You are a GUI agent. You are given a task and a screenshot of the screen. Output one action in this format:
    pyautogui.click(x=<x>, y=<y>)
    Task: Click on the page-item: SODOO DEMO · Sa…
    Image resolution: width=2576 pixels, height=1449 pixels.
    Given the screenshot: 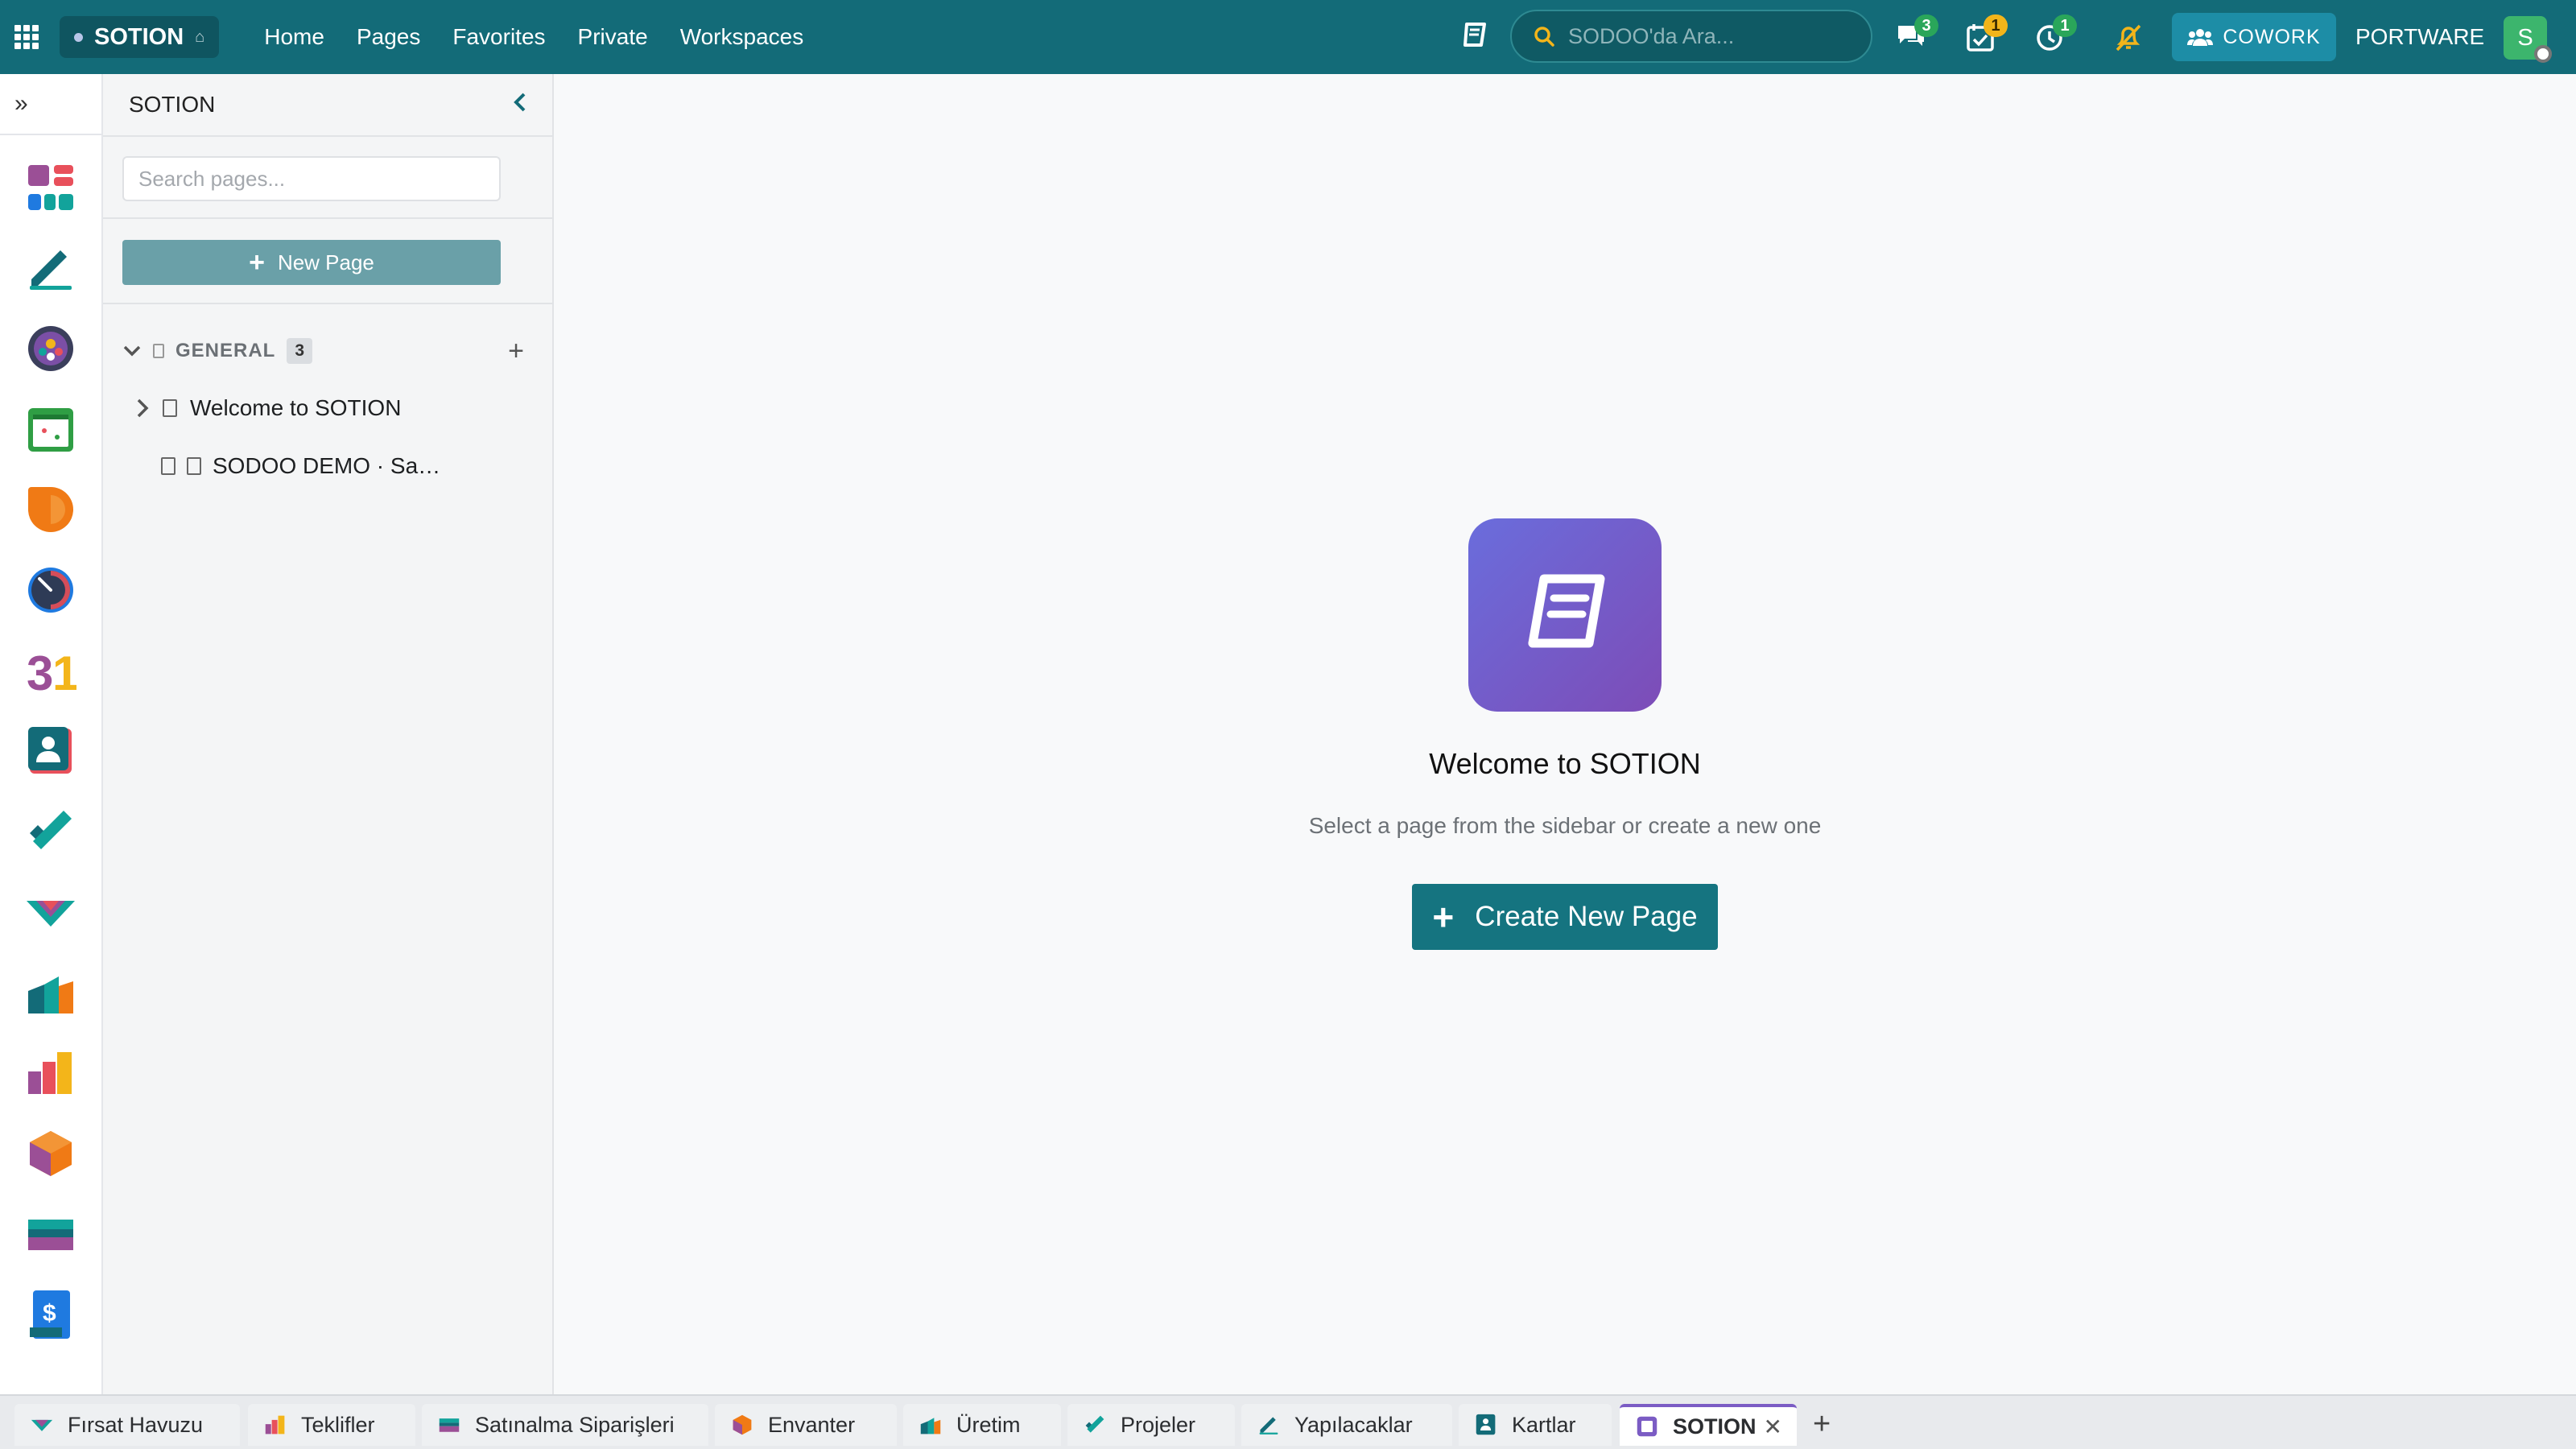 What is the action you would take?
    pyautogui.click(x=362, y=466)
    